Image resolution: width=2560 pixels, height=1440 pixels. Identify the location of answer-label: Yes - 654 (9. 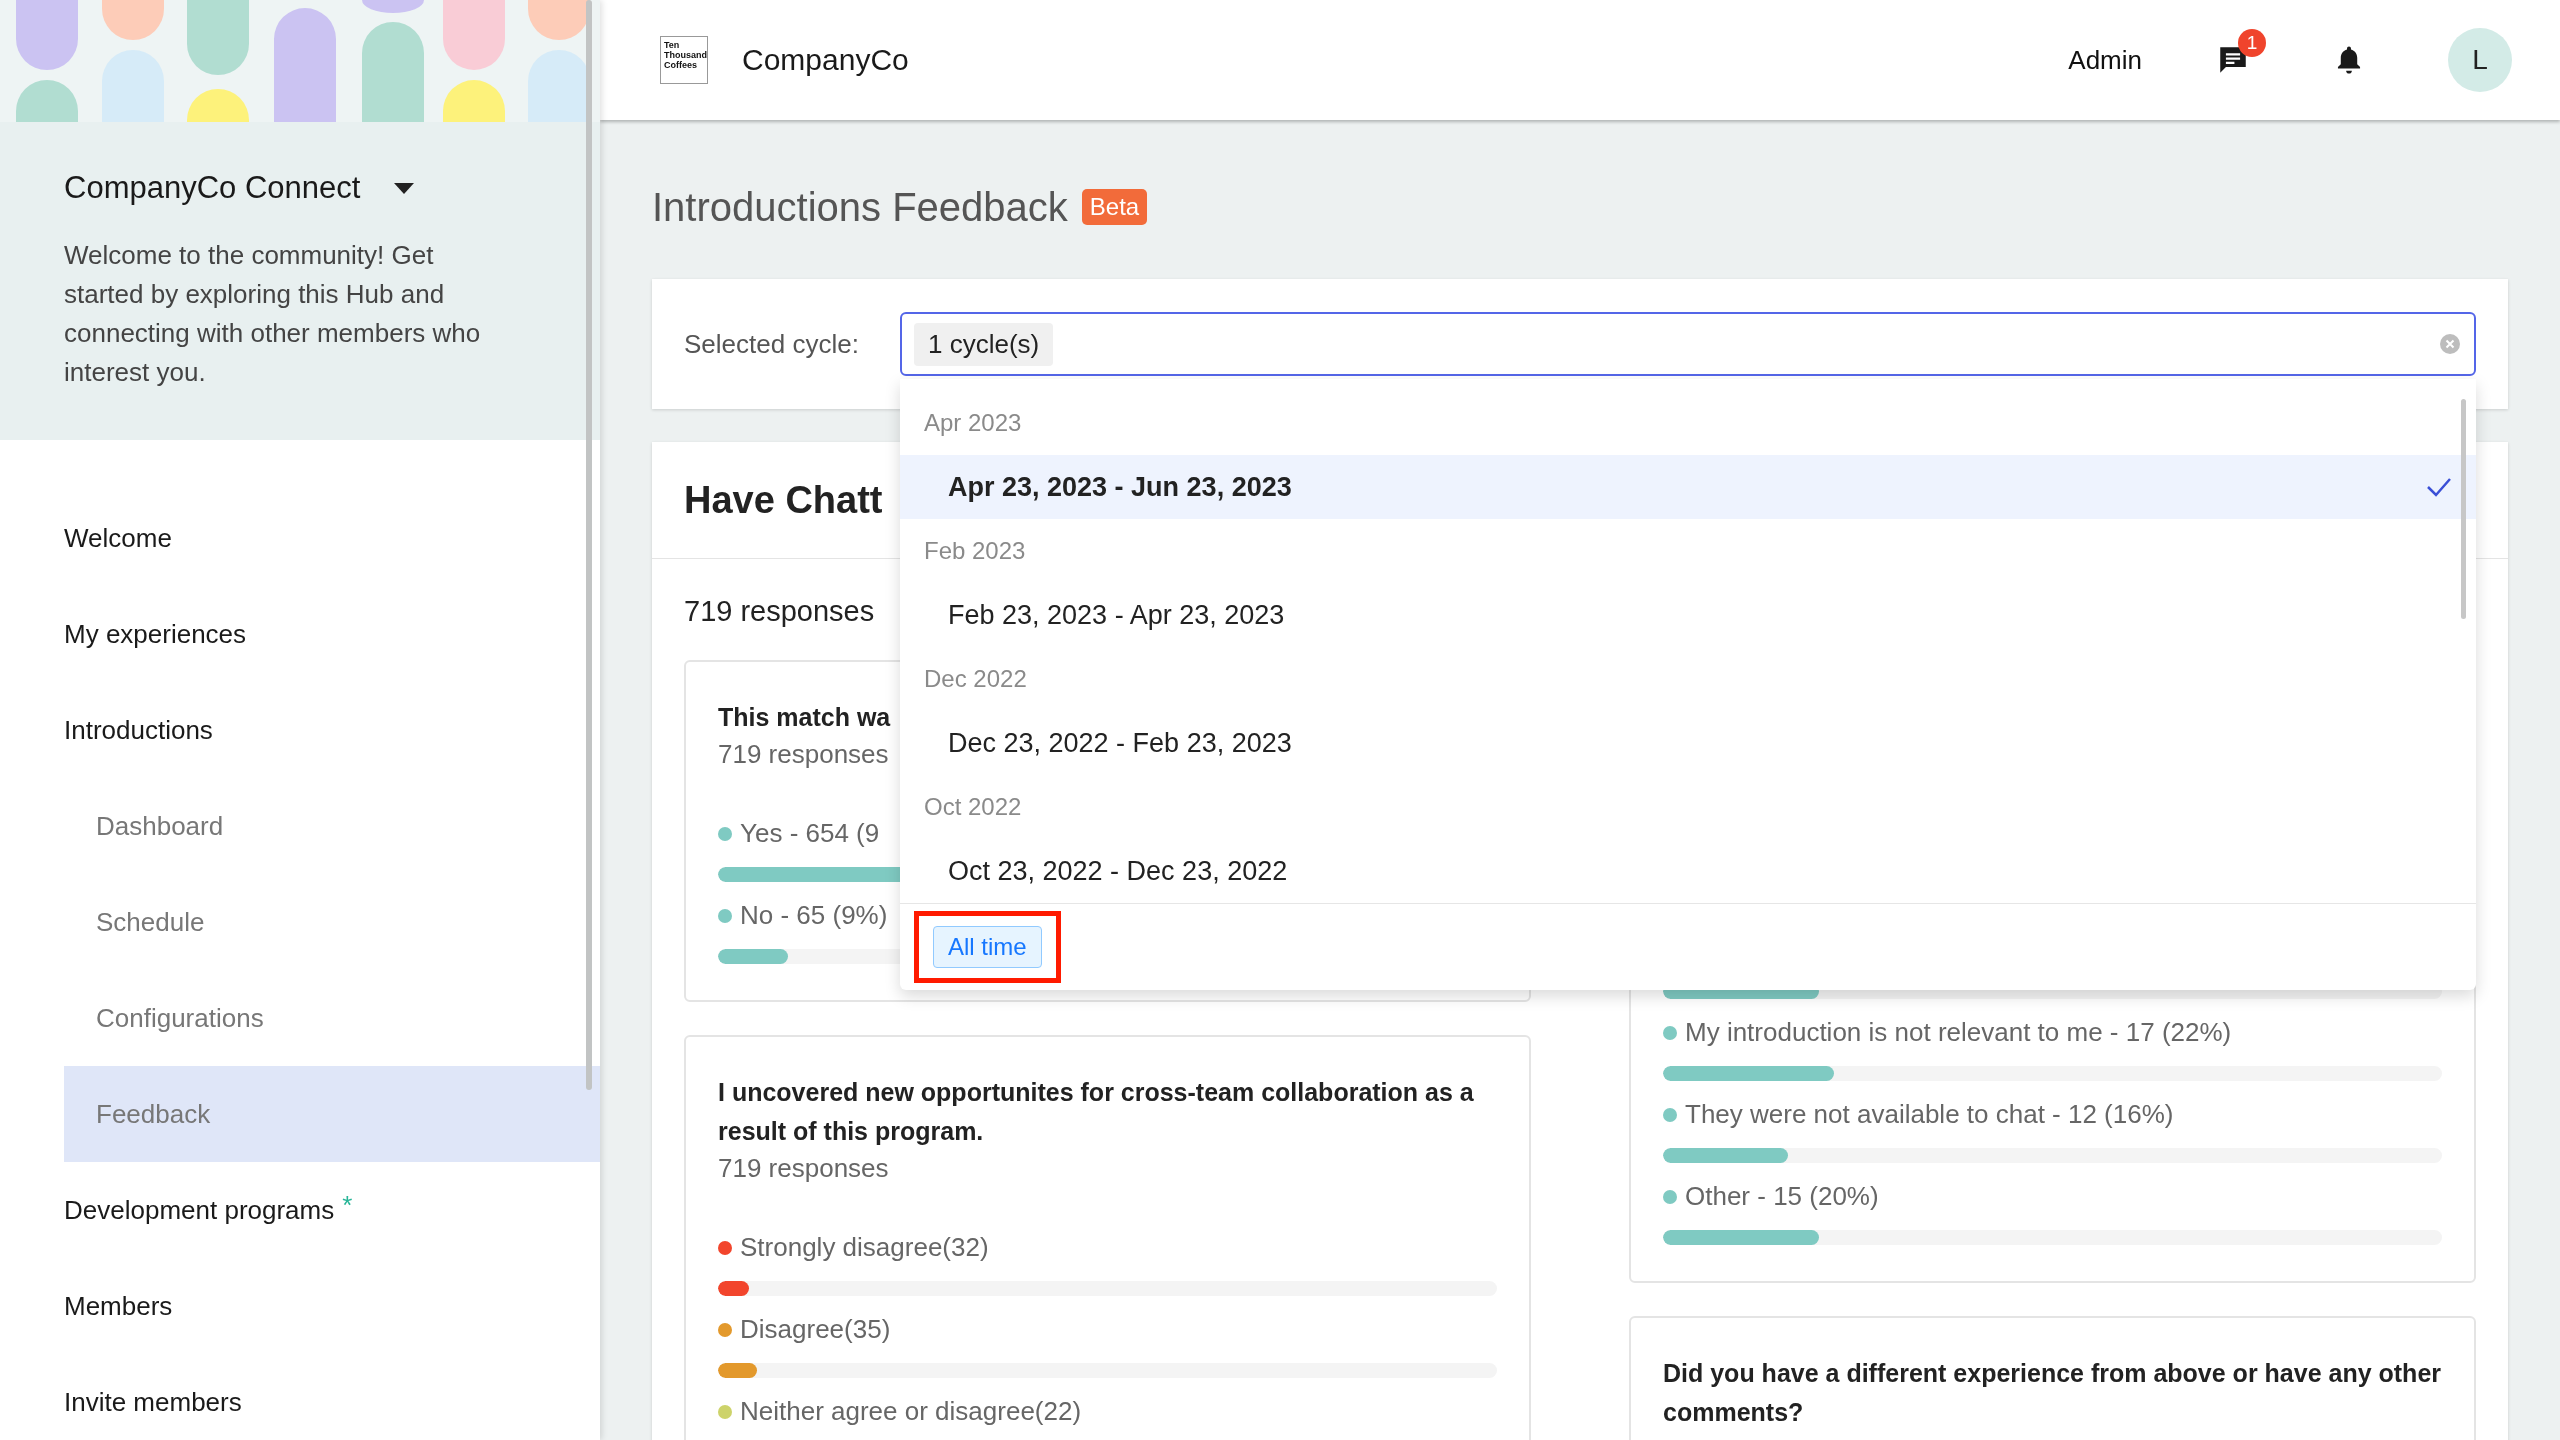
(810, 833).